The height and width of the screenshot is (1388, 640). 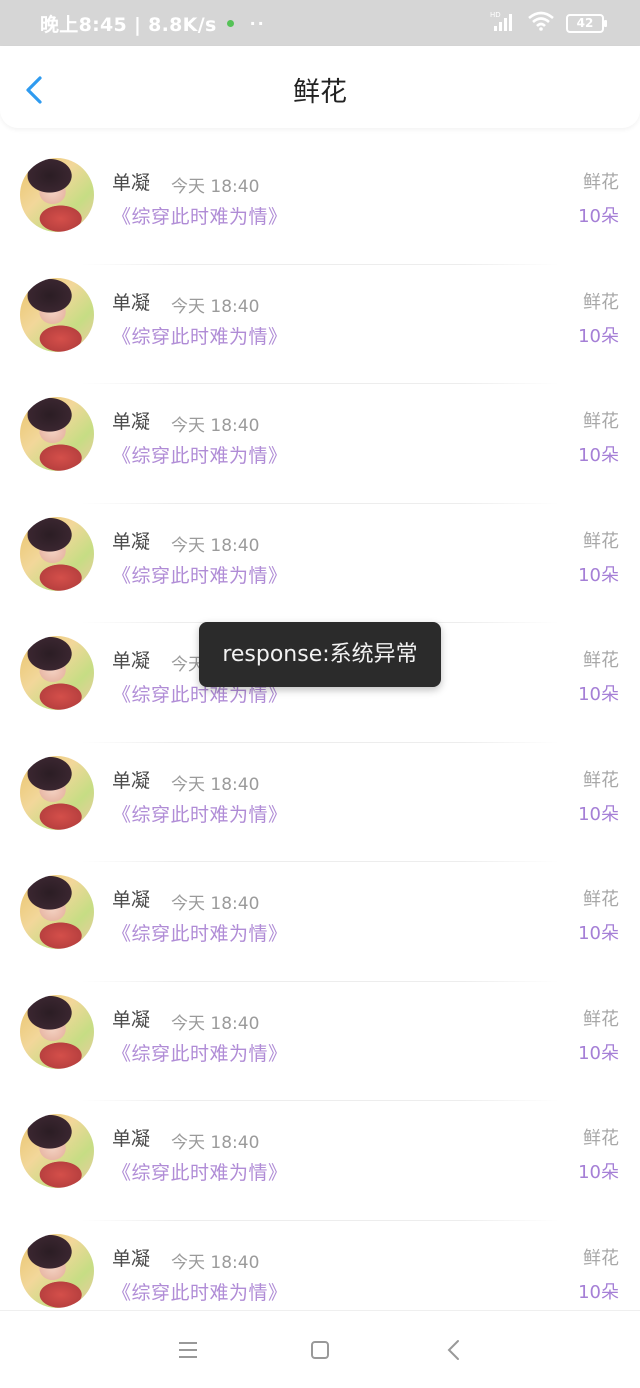 What do you see at coordinates (541, 23) in the screenshot?
I see `wifi-icon` at bounding box center [541, 23].